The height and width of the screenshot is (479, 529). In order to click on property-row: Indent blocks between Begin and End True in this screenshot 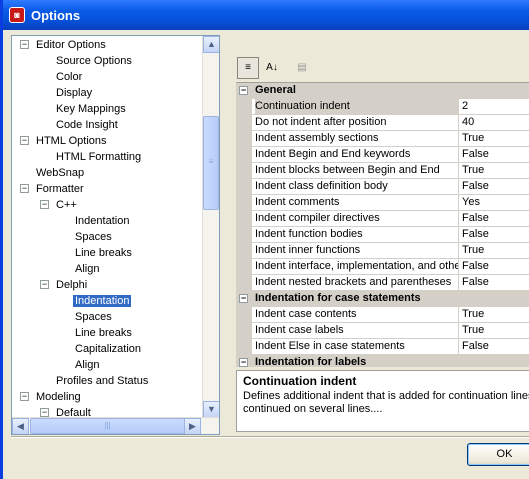, I will do `click(382, 171)`.